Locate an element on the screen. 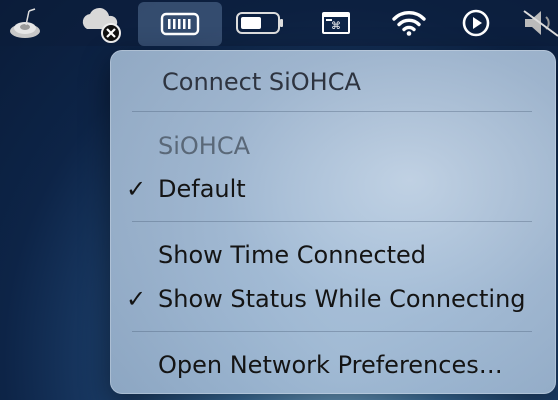  menubar-item-keyboard: ⌘ is located at coordinates (336, 23).